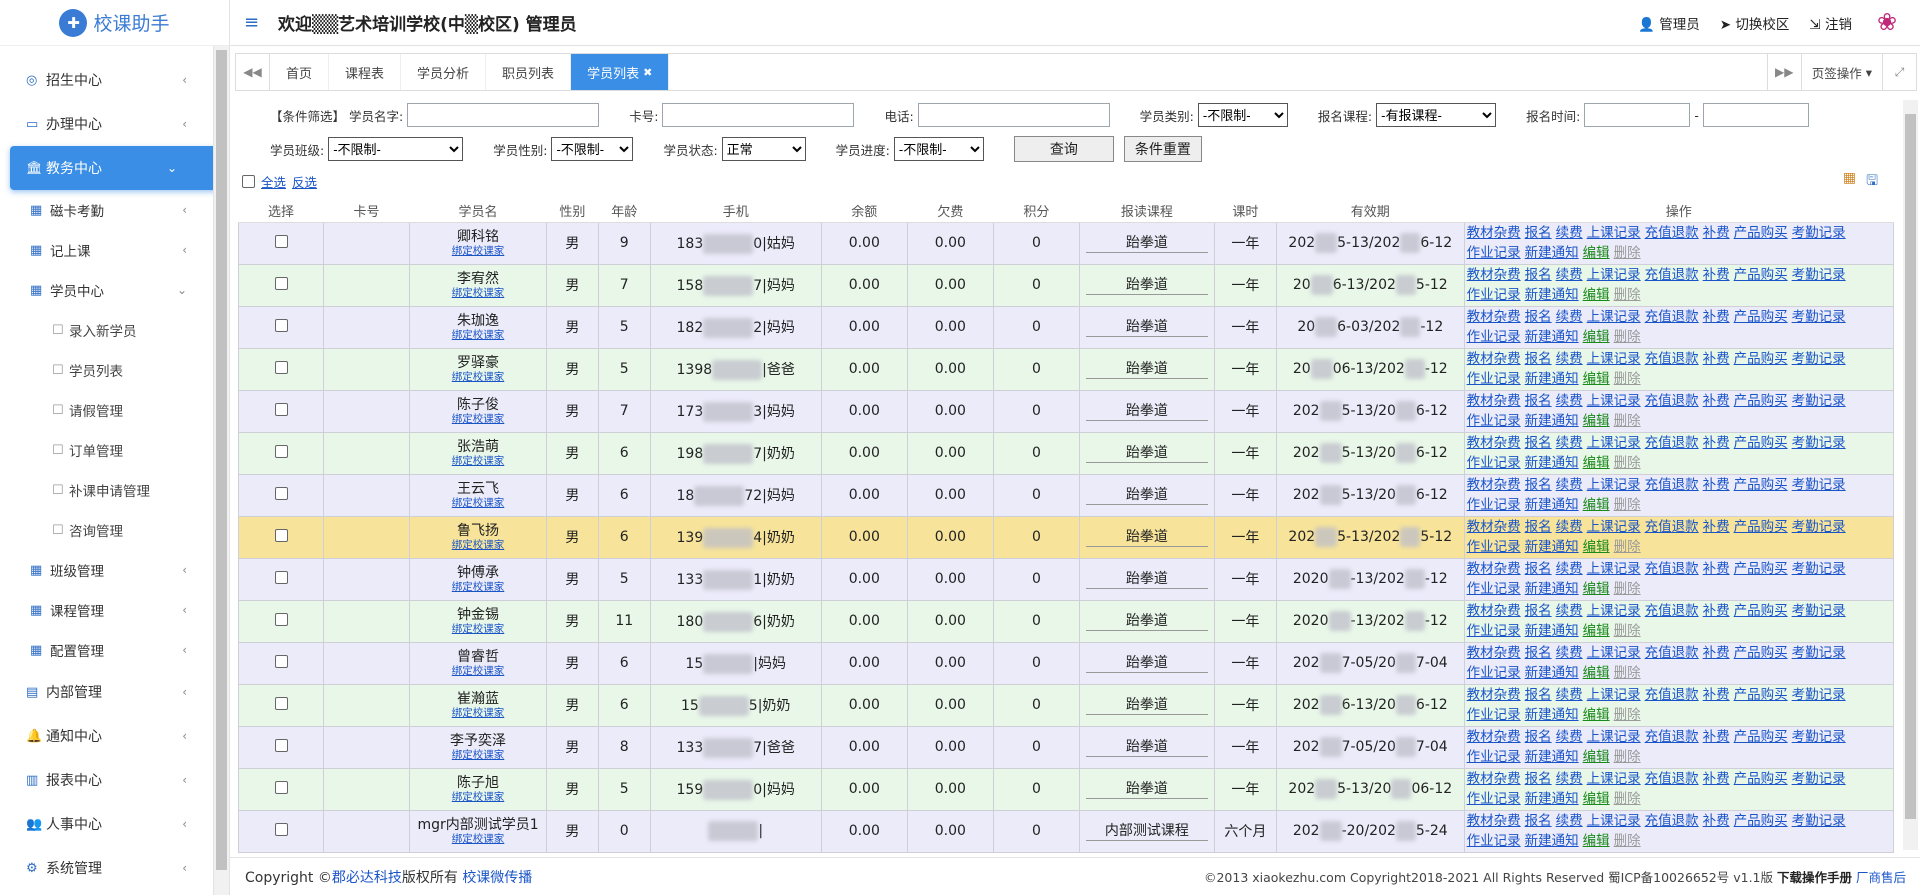  Describe the element at coordinates (365, 72) in the screenshot. I see `tab-1: 课程表` at that location.